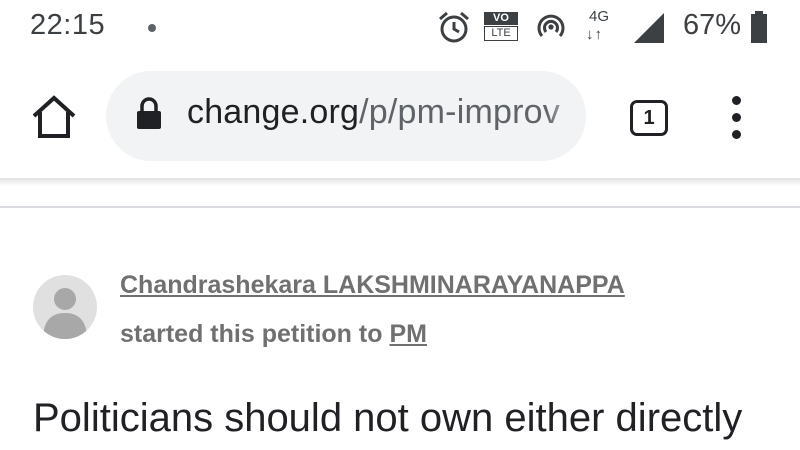  Describe the element at coordinates (454, 29) in the screenshot. I see `alarm-icon` at that location.